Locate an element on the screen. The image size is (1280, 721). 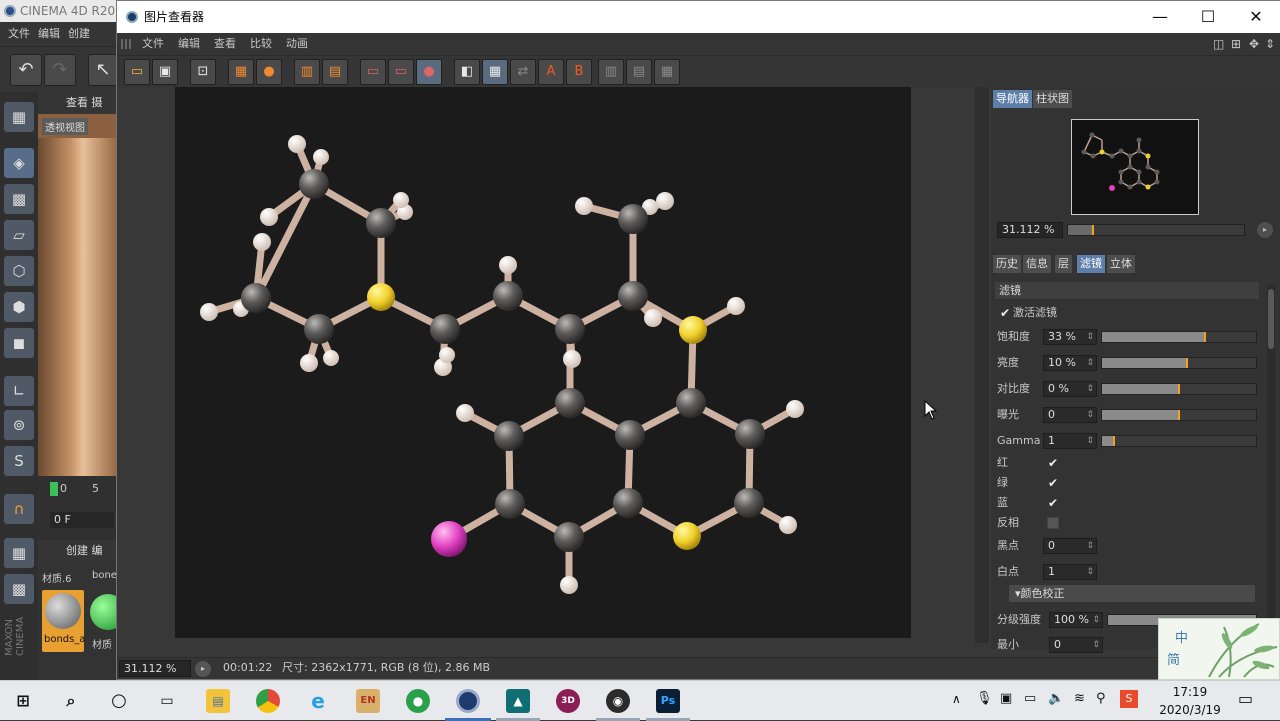
sogou-ime-icon: S is located at coordinates (1129, 699).